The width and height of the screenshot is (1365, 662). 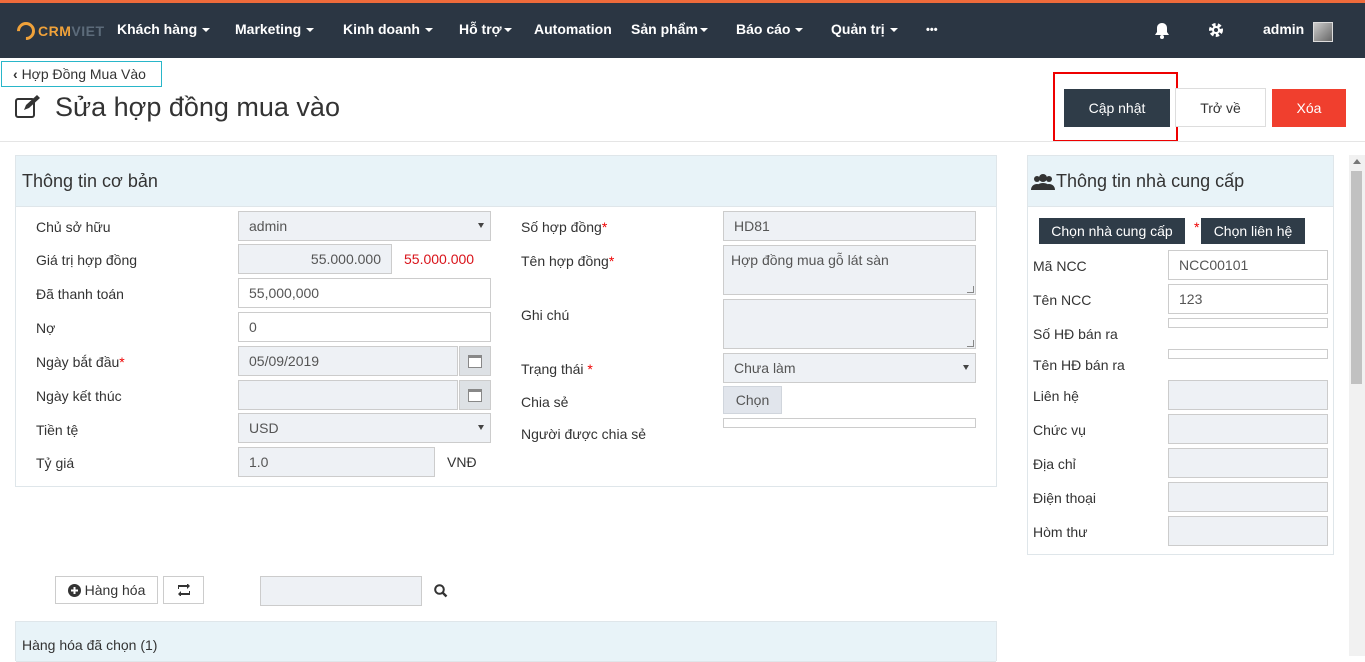 I want to click on owner-select: admin, so click(x=364, y=226).